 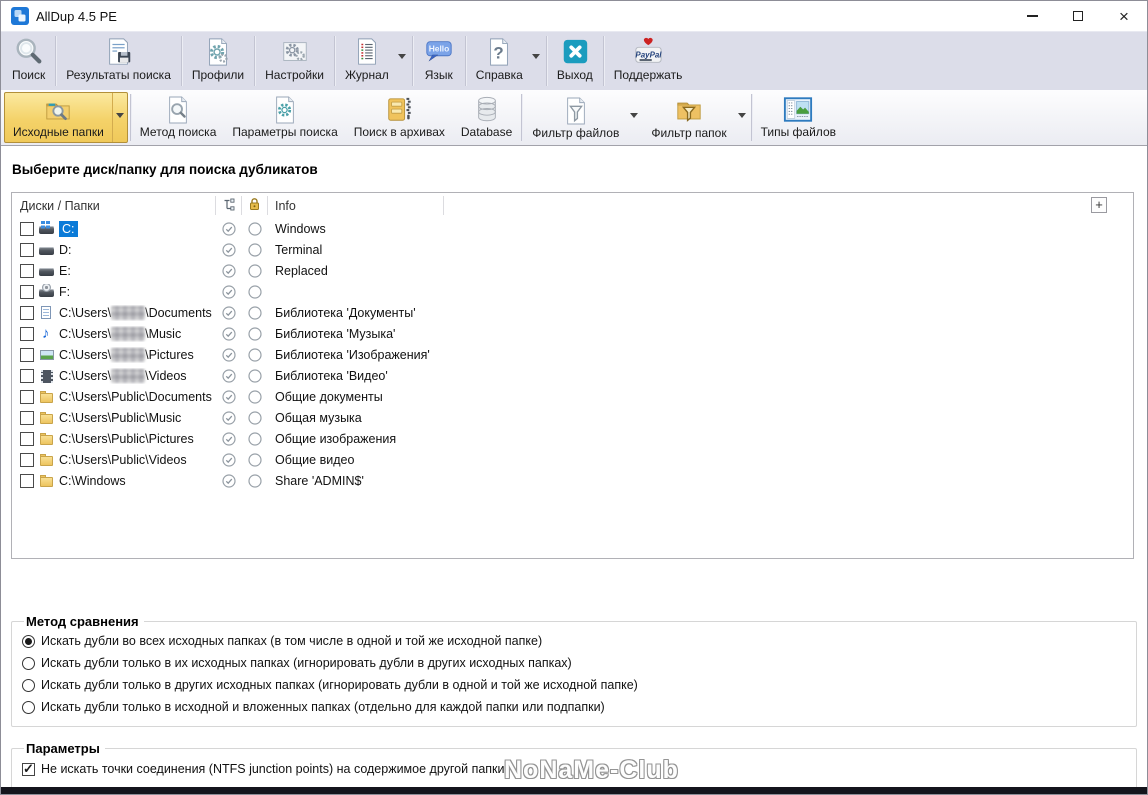 I want to click on maximize-button, so click(x=1078, y=16).